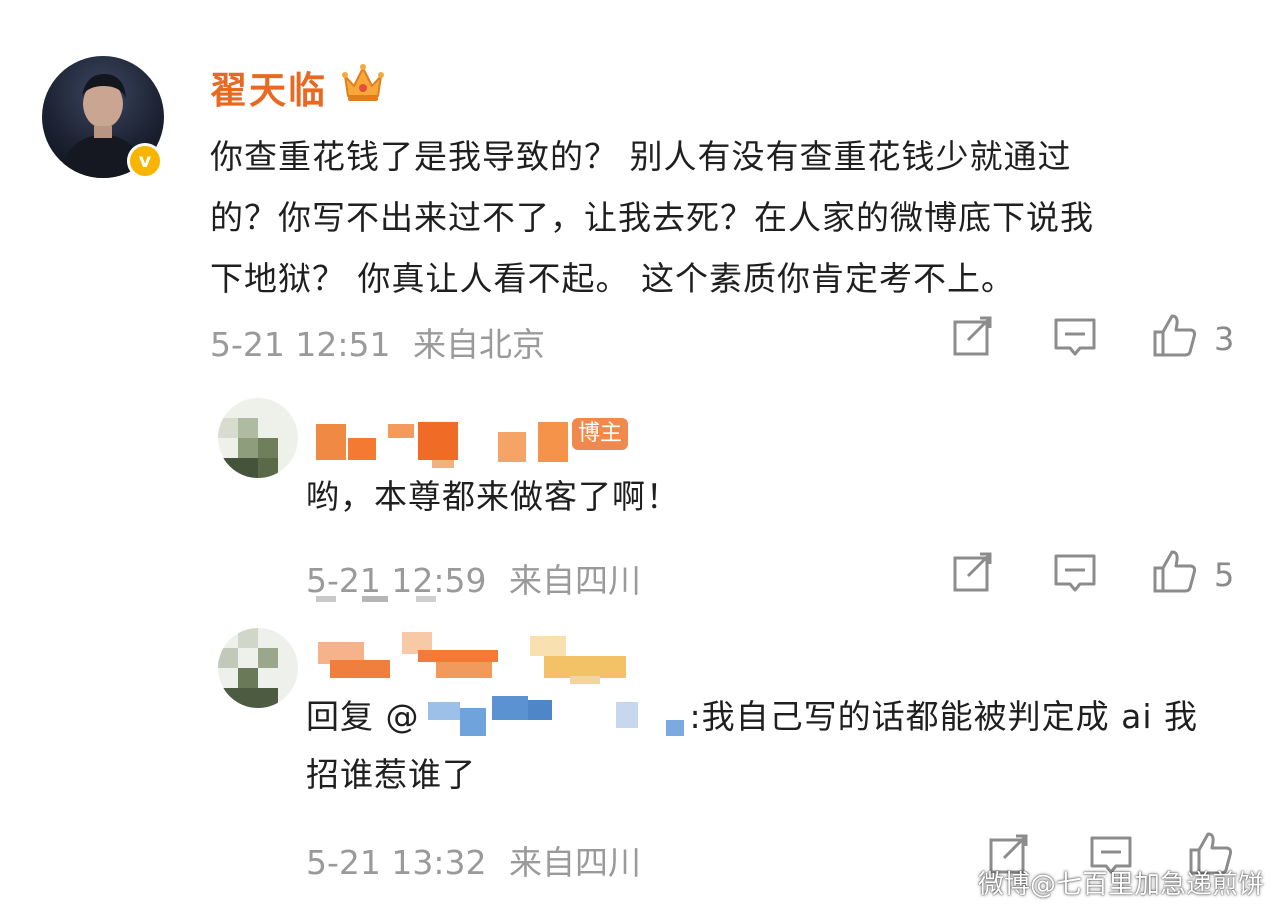  I want to click on comment-line: 下地狱？ 你真让人看不起。 这个素质你肯定考不上。, so click(612, 278).